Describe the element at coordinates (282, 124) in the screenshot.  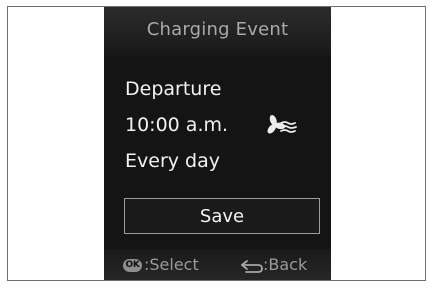
I see `fan-airflow-icon` at that location.